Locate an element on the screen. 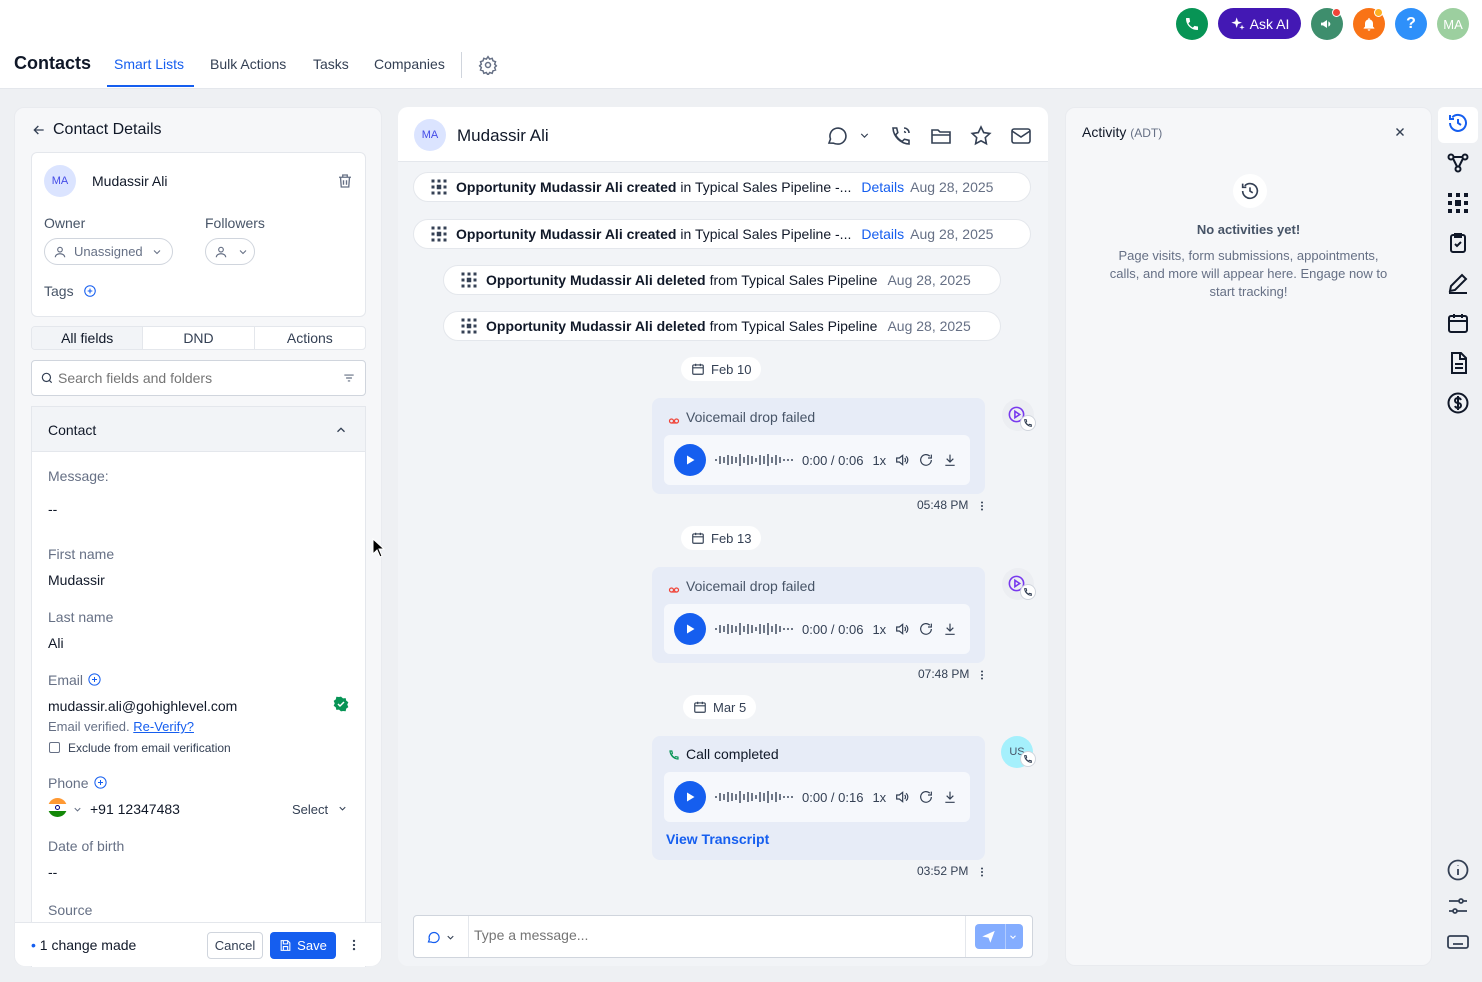 The height and width of the screenshot is (982, 1482). message-input is located at coordinates (684, 935).